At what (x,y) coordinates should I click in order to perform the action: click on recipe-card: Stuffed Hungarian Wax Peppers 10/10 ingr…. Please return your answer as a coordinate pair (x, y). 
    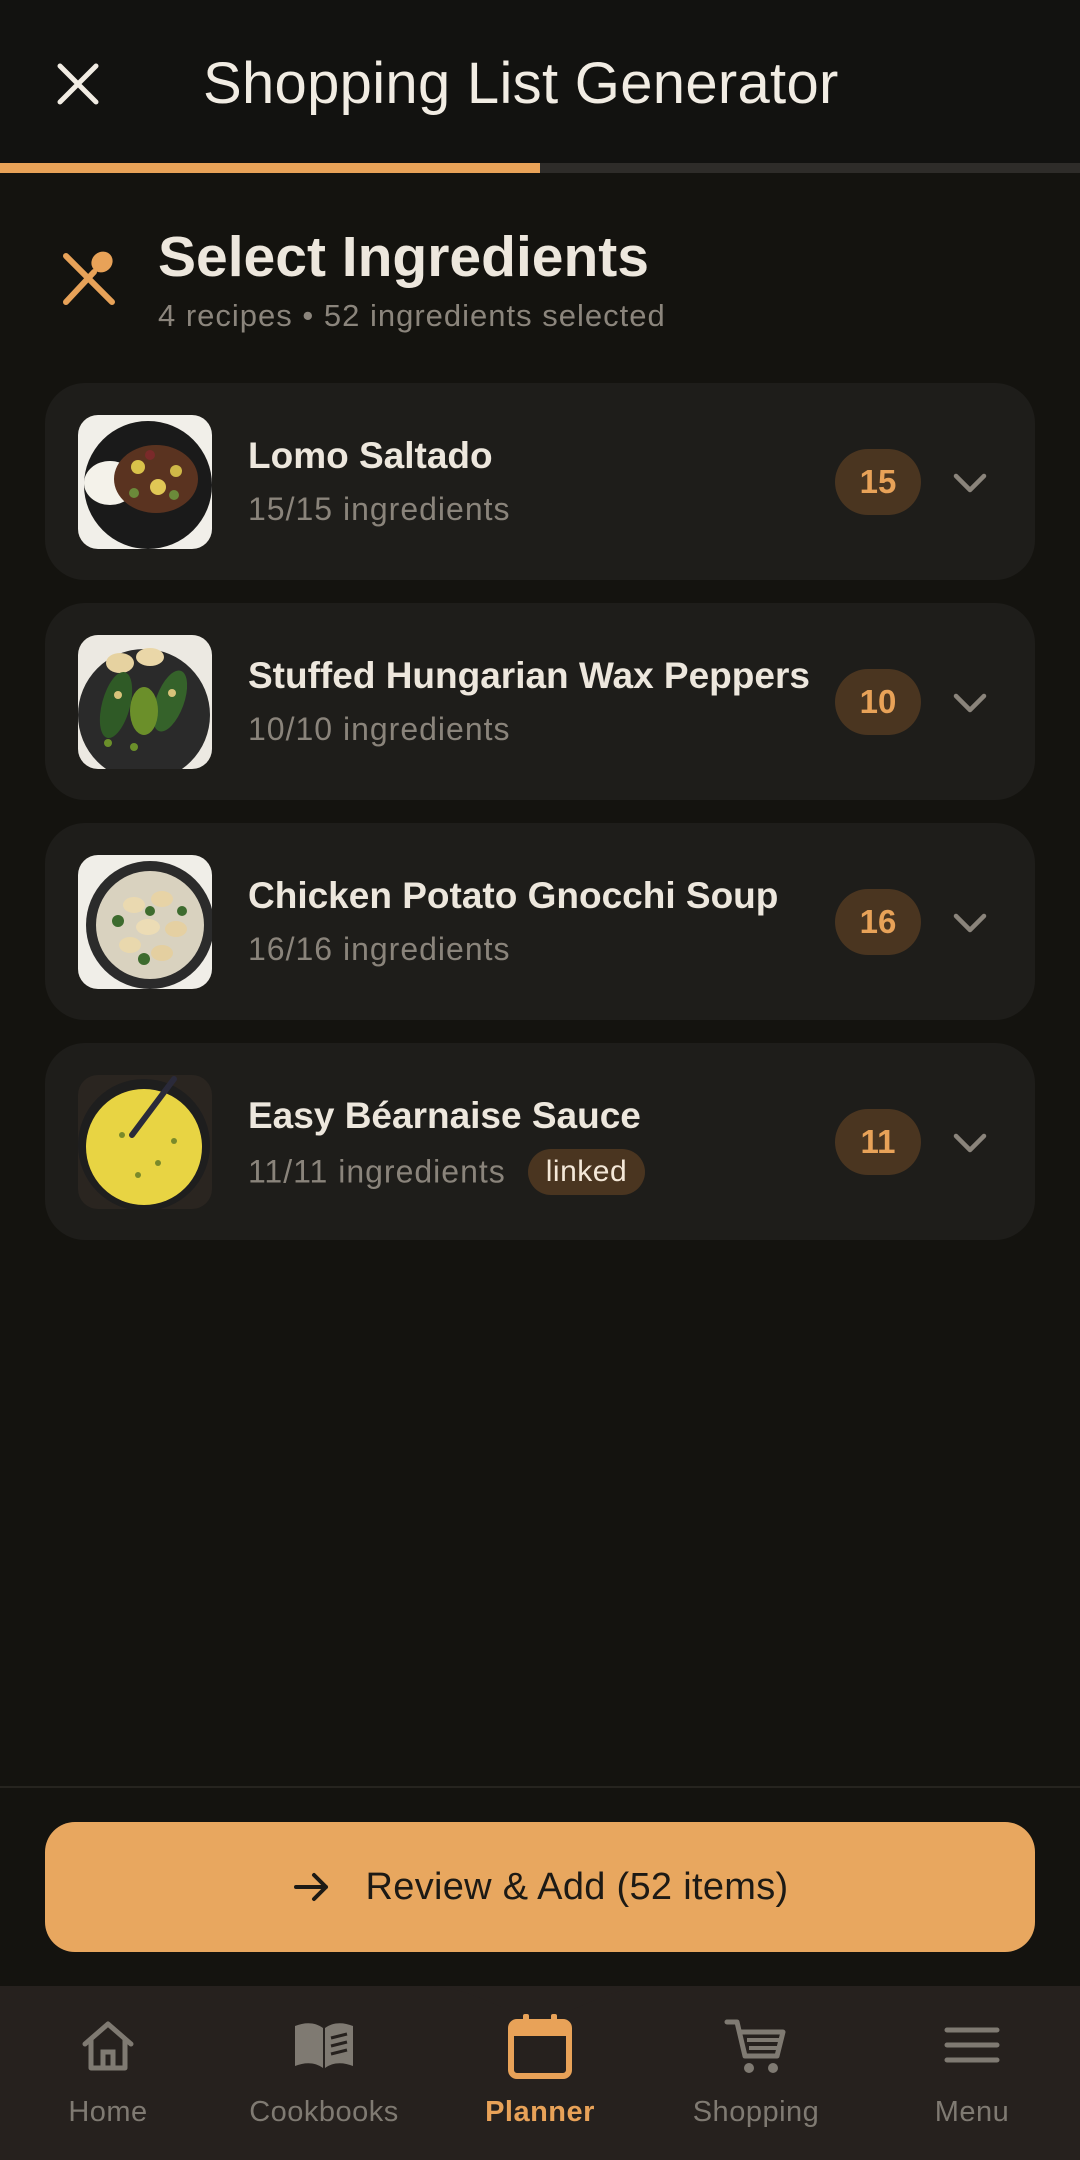
    Looking at the image, I should click on (540, 701).